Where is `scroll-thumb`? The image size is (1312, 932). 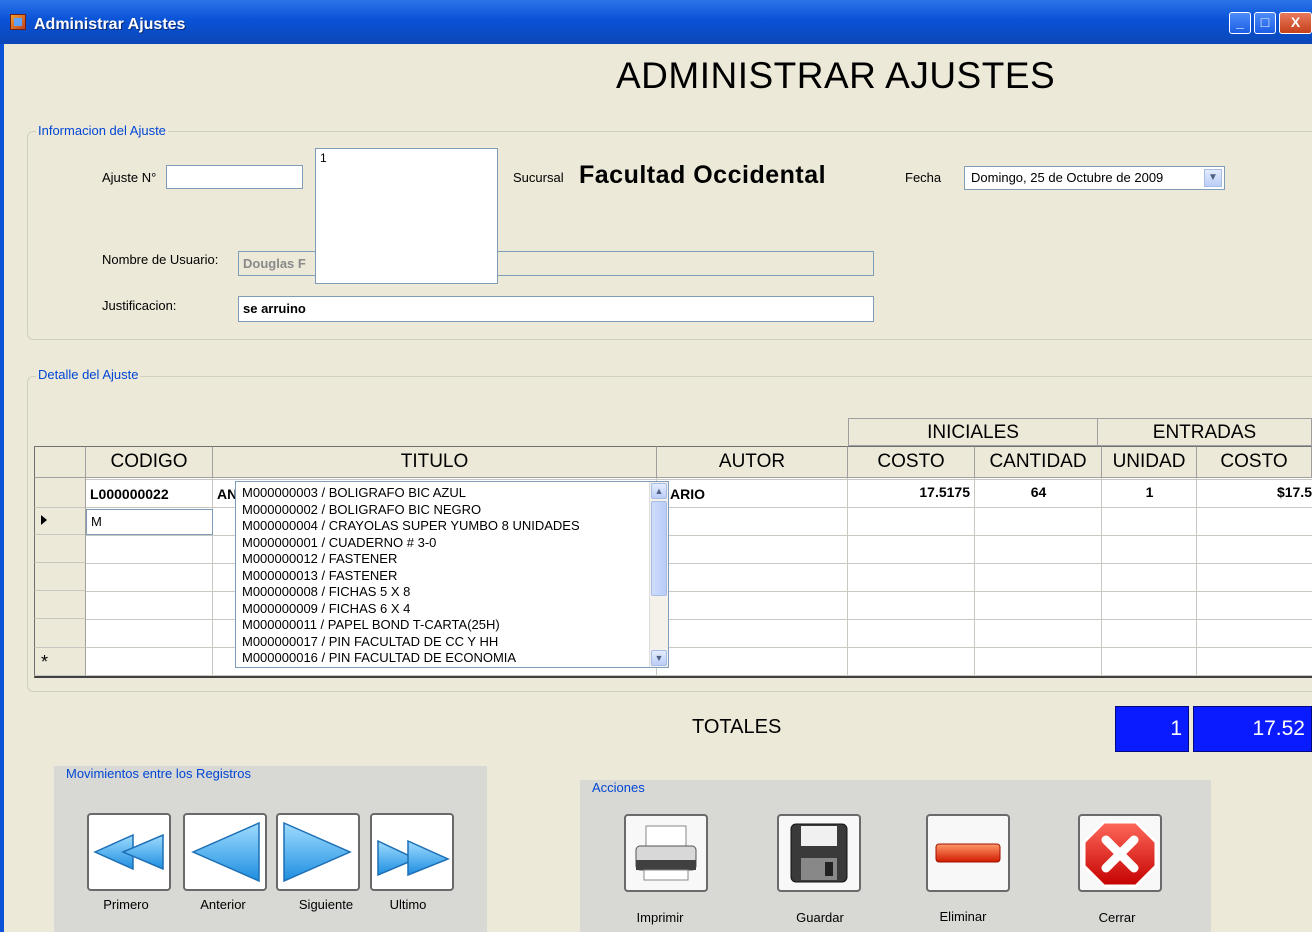
scroll-thumb is located at coordinates (659, 548).